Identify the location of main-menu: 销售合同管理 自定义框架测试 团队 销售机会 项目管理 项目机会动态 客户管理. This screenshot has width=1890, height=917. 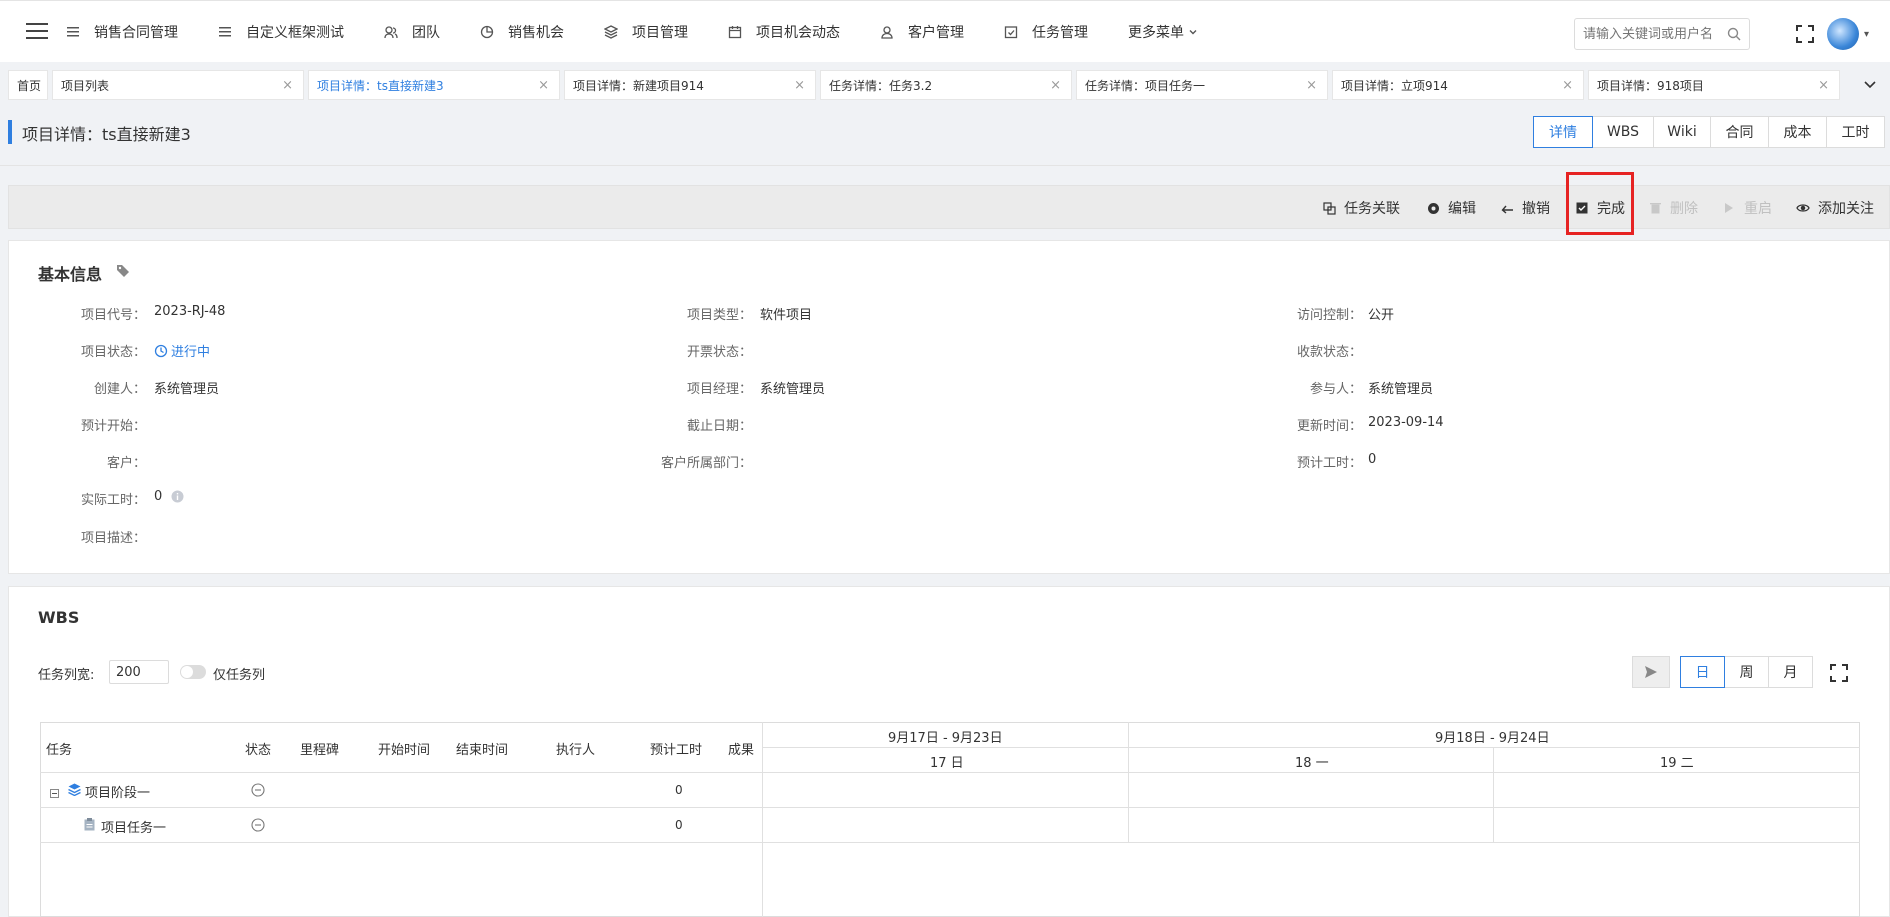
(652, 32).